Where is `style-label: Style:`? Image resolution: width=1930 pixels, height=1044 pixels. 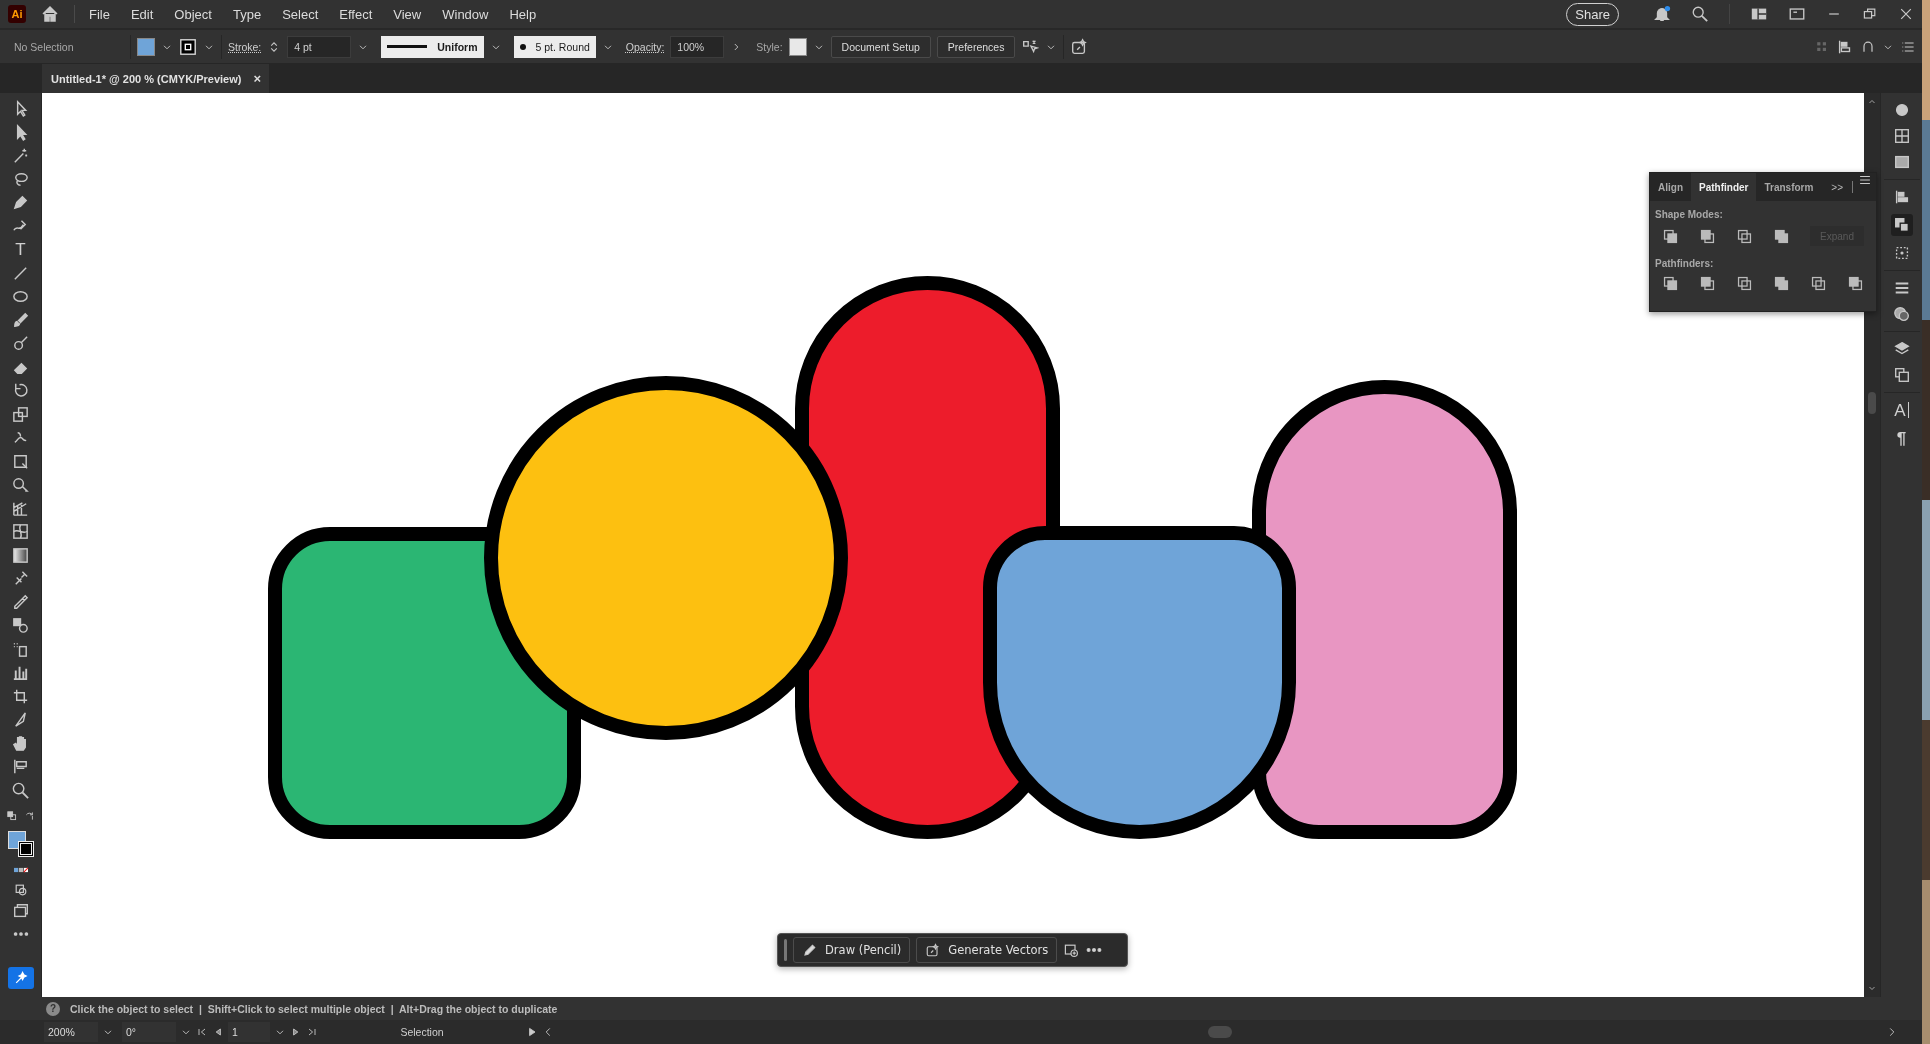
style-label: Style: is located at coordinates (769, 46).